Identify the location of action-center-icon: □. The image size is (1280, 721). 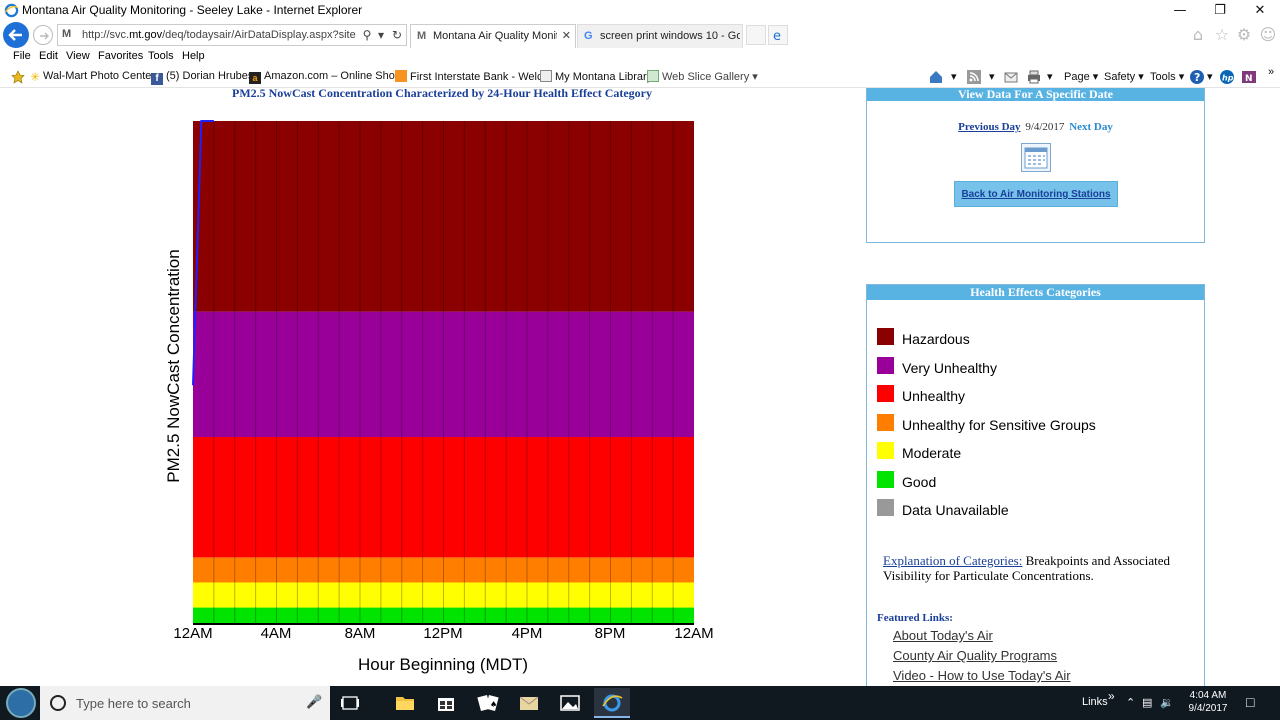
(1250, 702).